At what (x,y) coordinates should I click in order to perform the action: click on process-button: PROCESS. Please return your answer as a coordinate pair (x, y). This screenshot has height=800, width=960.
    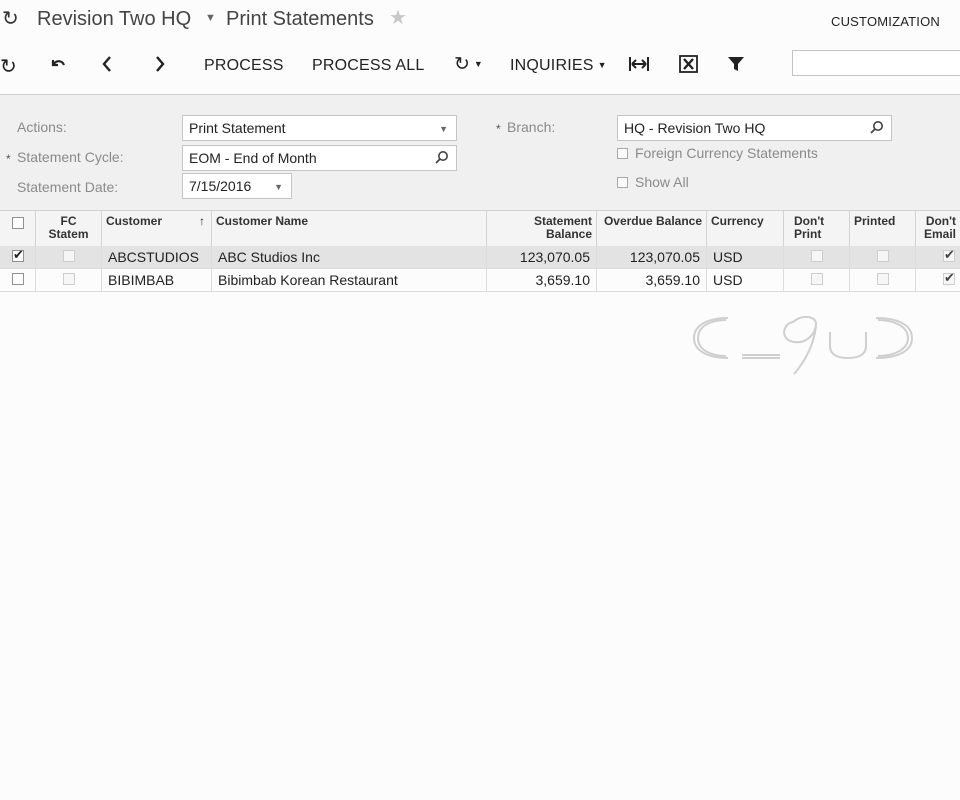
    Looking at the image, I should click on (244, 66).